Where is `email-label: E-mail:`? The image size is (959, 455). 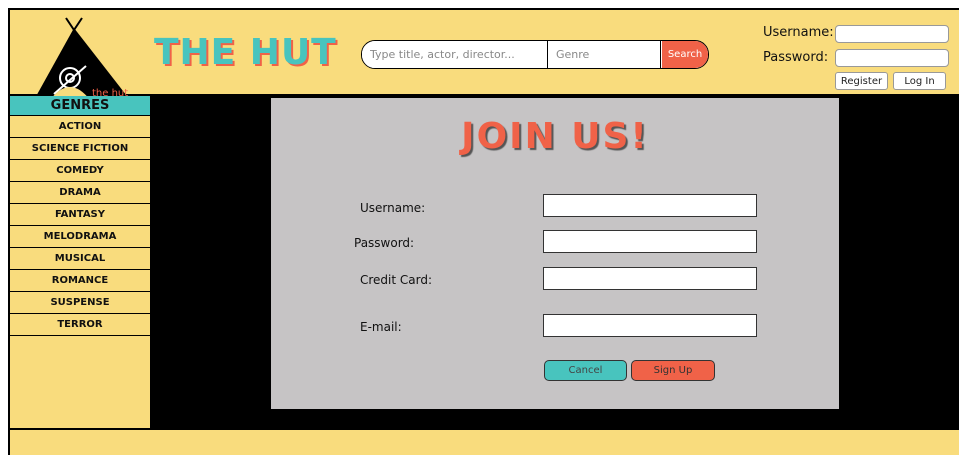 email-label: E-mail: is located at coordinates (381, 327).